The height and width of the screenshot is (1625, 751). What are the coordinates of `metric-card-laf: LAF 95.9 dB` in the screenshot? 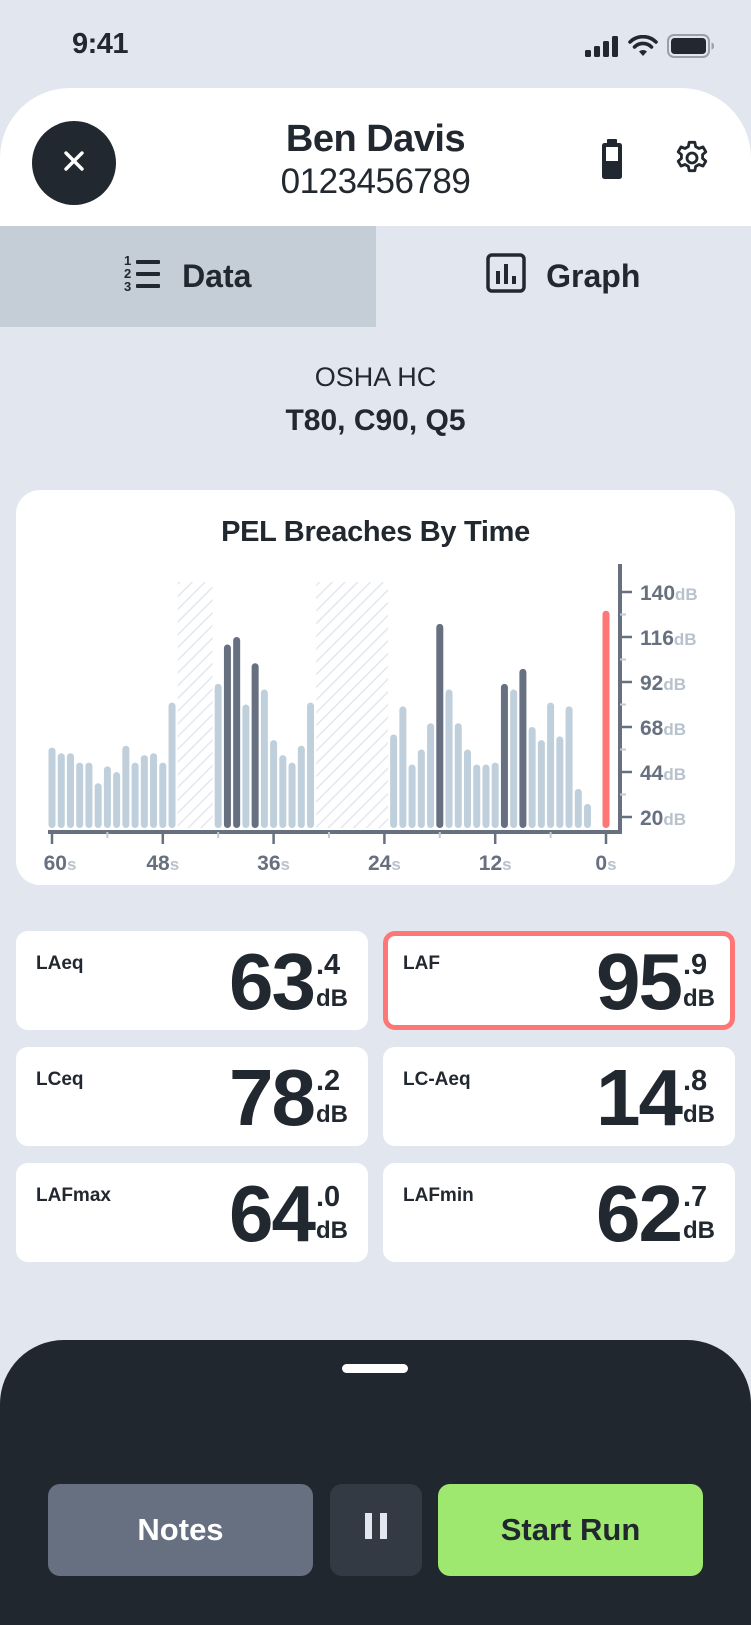 It's located at (559, 980).